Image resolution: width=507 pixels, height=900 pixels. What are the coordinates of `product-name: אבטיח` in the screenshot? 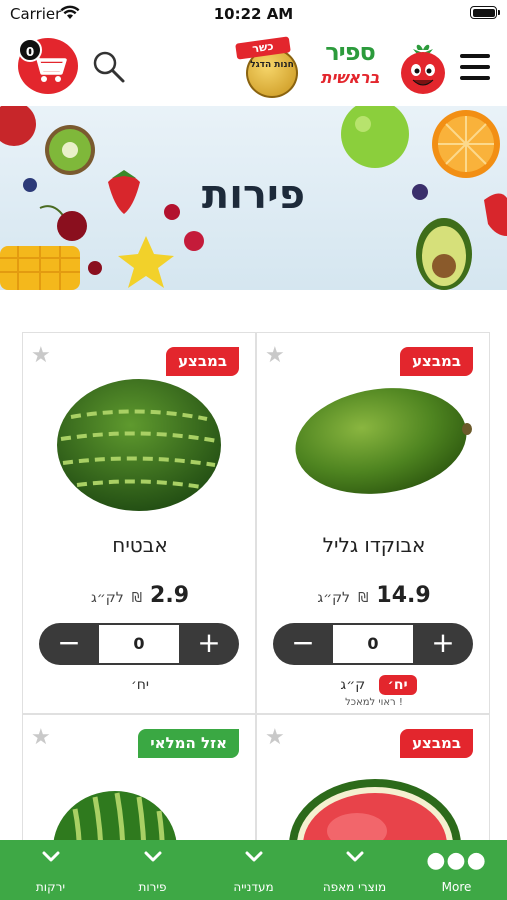 It's located at (140, 545).